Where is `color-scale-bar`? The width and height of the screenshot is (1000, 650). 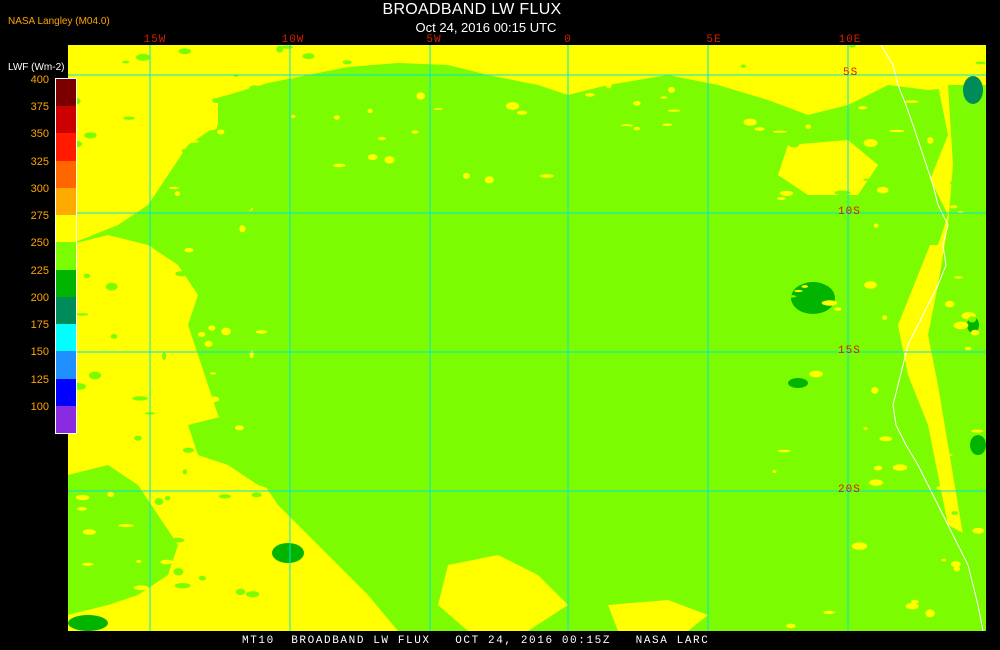 color-scale-bar is located at coordinates (66, 256).